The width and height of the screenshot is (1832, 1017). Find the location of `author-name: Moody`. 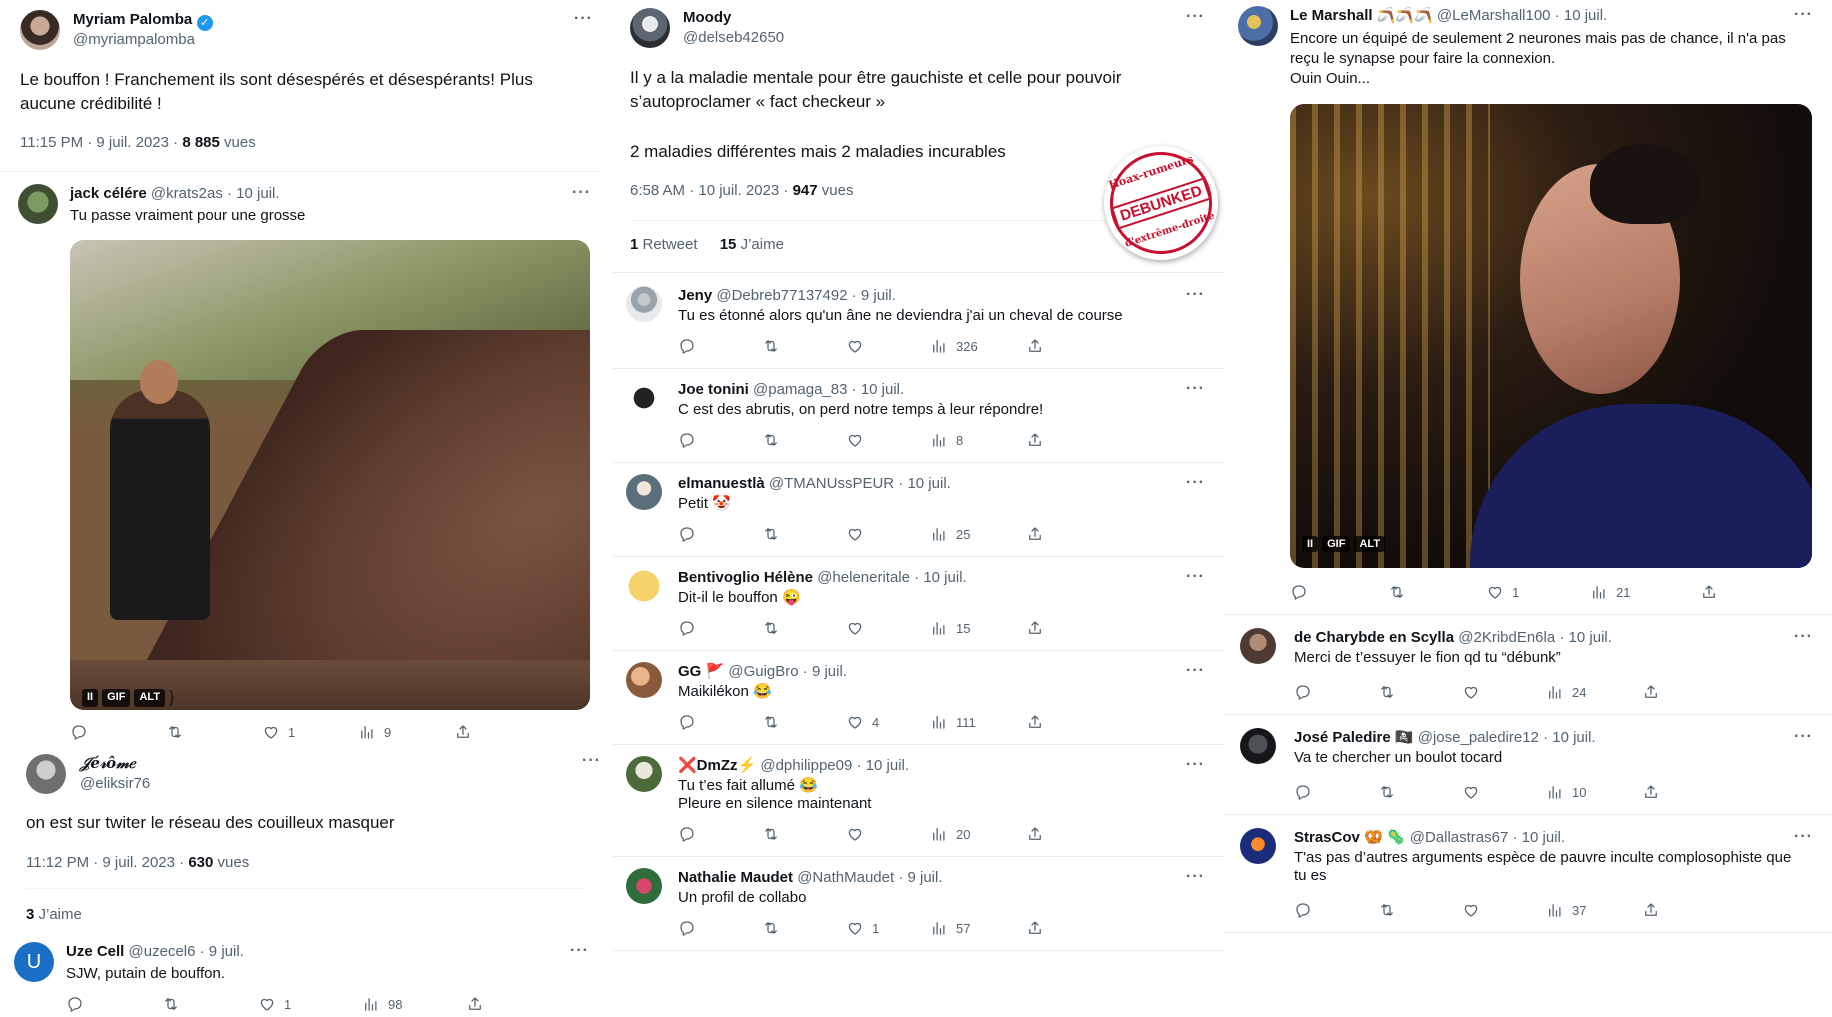

author-name: Moody is located at coordinates (707, 17).